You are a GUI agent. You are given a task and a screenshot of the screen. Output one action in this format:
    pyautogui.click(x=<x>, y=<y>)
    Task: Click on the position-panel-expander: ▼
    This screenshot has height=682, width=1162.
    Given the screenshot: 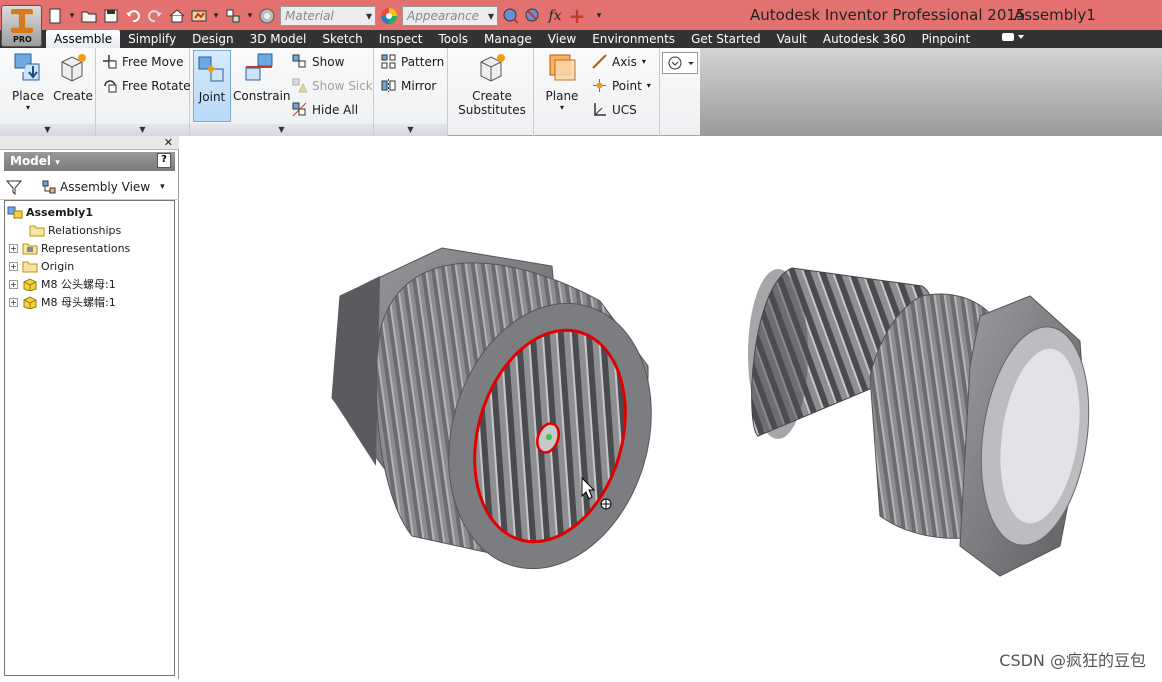 What is the action you would take?
    pyautogui.click(x=142, y=130)
    